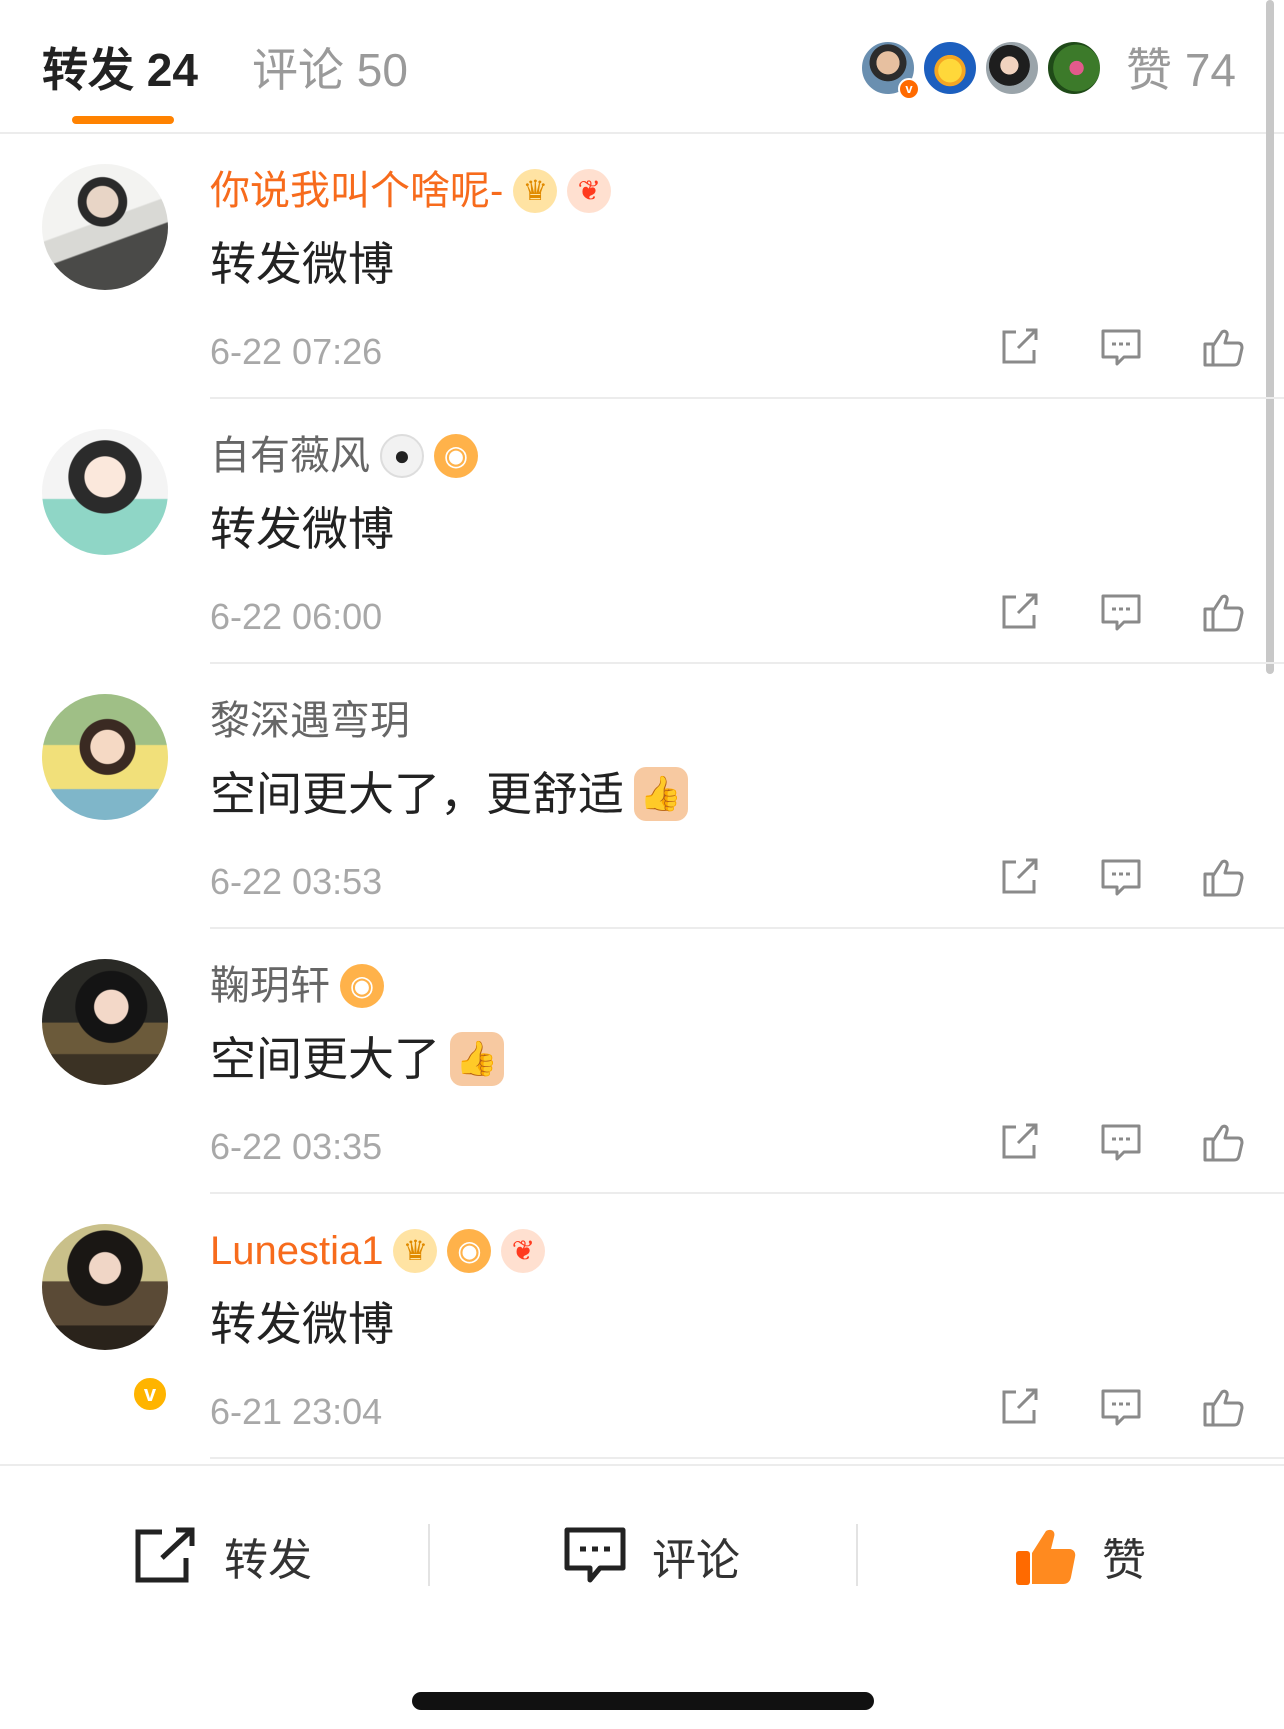 This screenshot has height=1729, width=1284. I want to click on liker-avatar: v, so click(890, 70).